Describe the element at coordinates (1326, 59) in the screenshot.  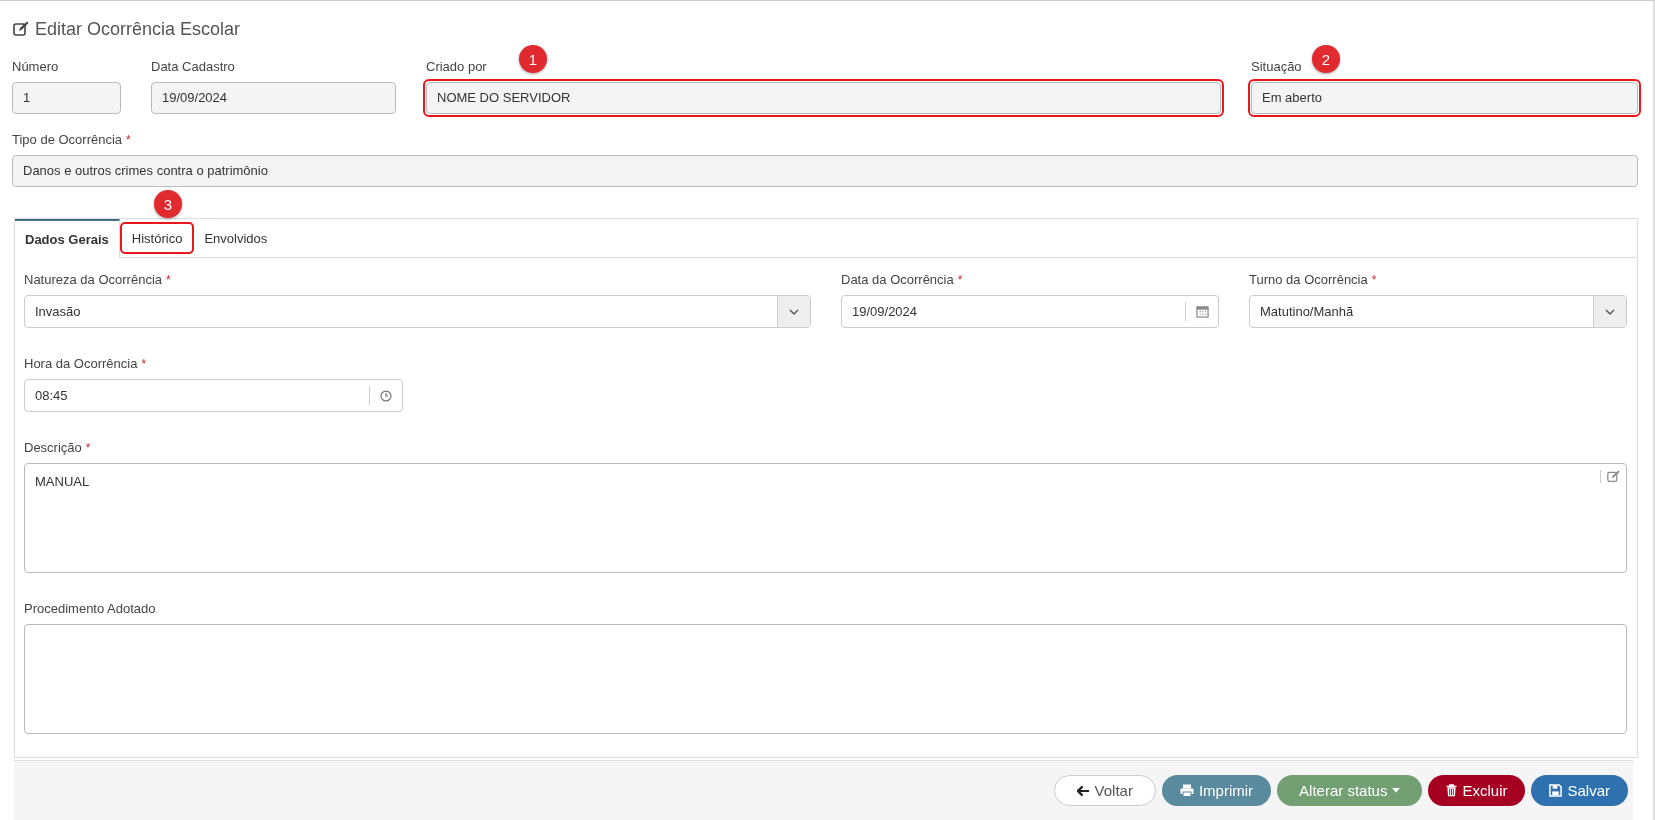
I see `step-badge: 2` at that location.